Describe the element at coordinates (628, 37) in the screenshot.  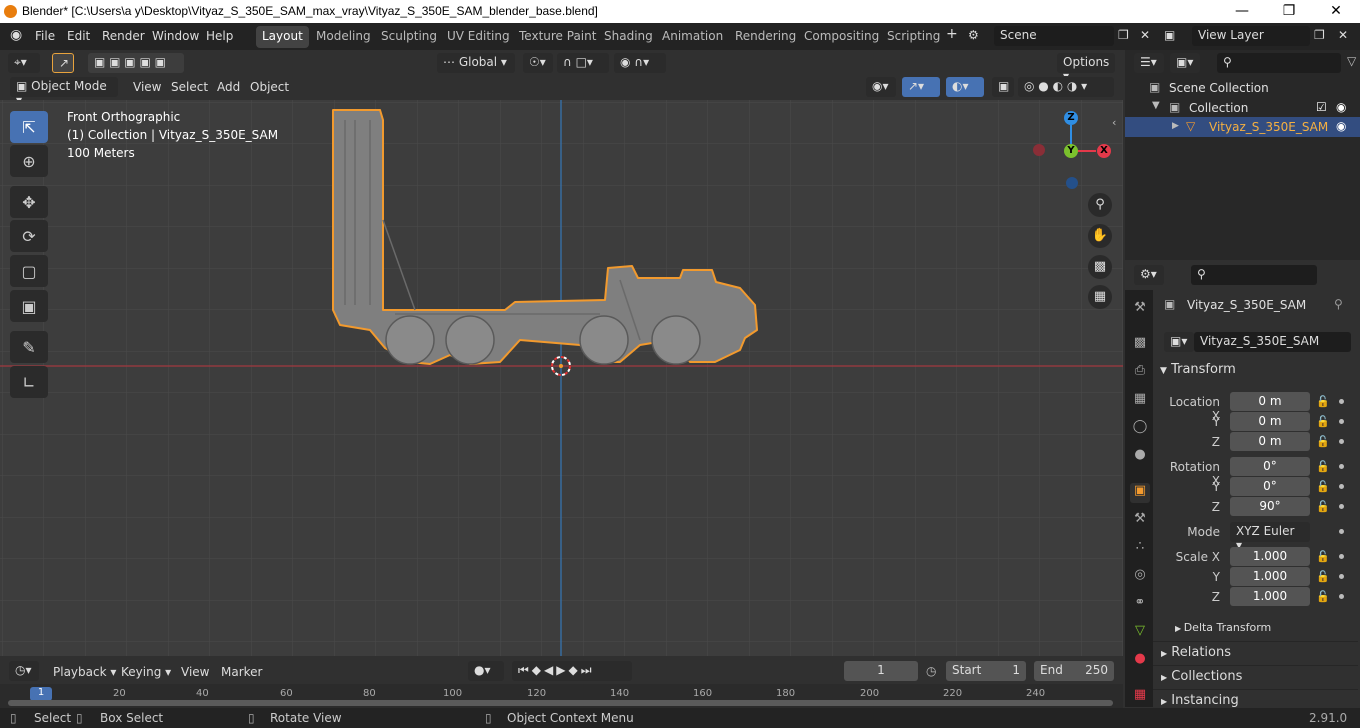
I see `tab-shading: Shading` at that location.